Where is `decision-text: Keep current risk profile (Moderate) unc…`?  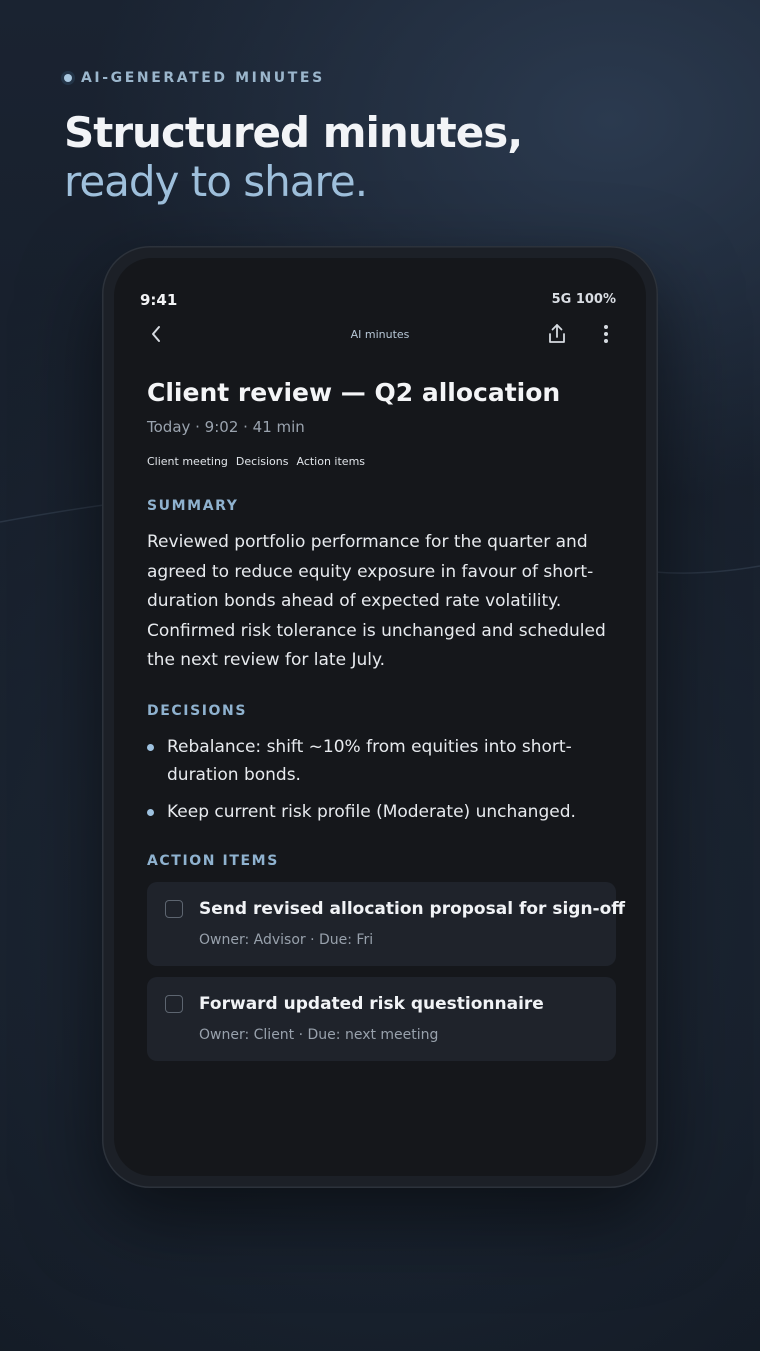
decision-text: Keep current risk profile (Moderate) unc… is located at coordinates (371, 812).